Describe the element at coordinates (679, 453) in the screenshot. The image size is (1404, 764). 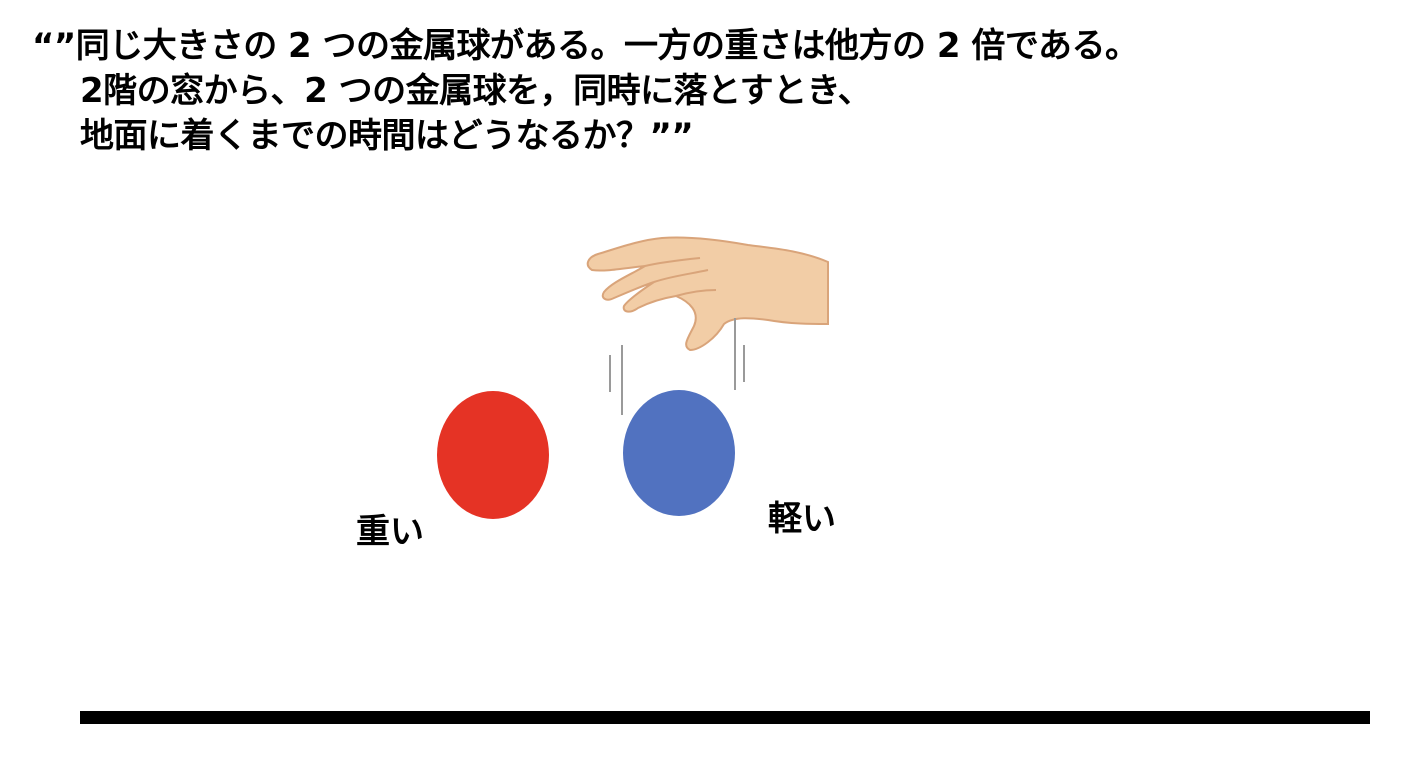
I see `light-ball` at that location.